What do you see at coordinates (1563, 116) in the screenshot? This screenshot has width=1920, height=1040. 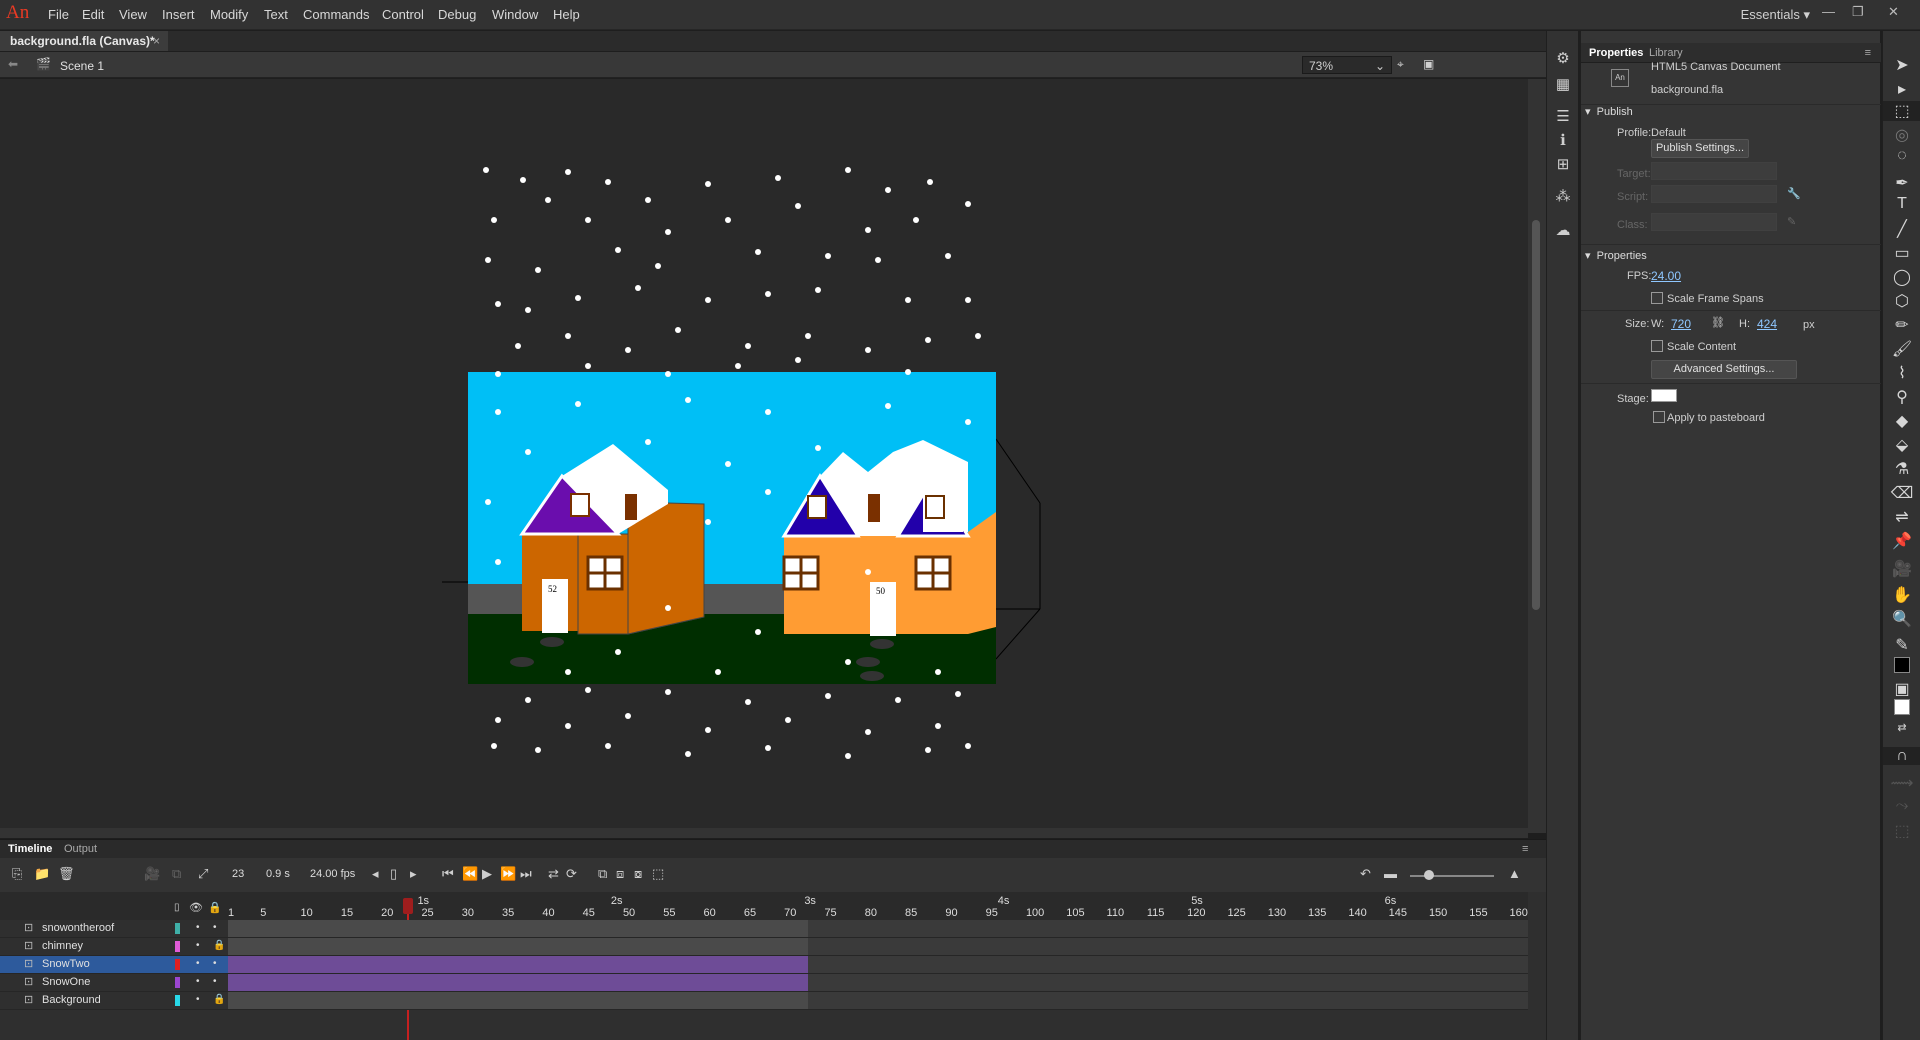 I see `align-icon: ☰` at bounding box center [1563, 116].